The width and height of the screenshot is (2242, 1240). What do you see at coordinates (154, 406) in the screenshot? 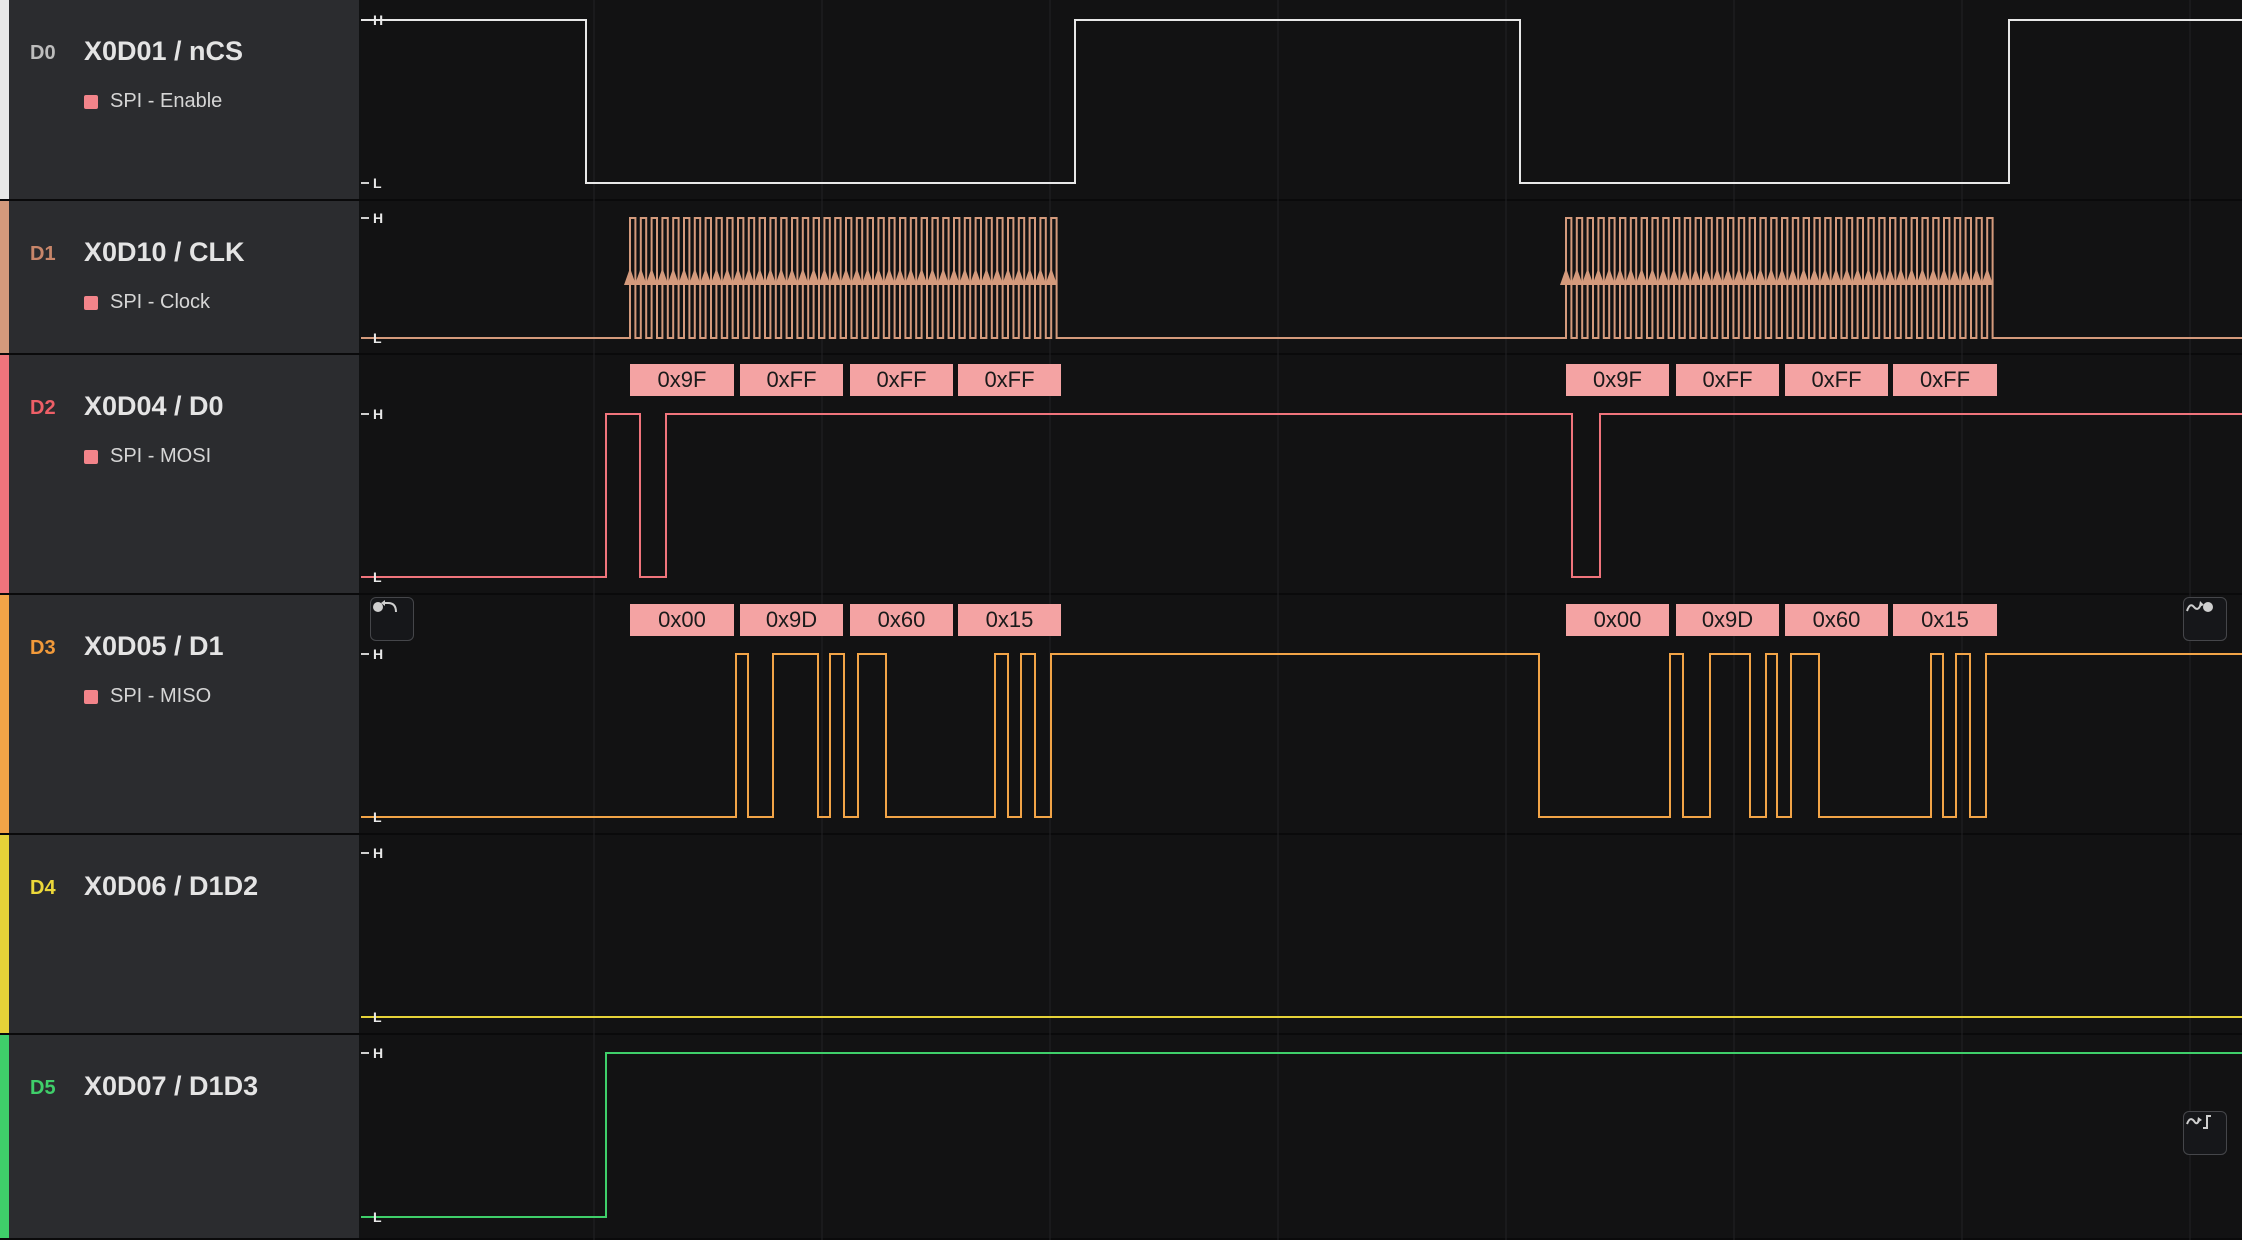
I see `channel-name: X0D04 / D0` at bounding box center [154, 406].